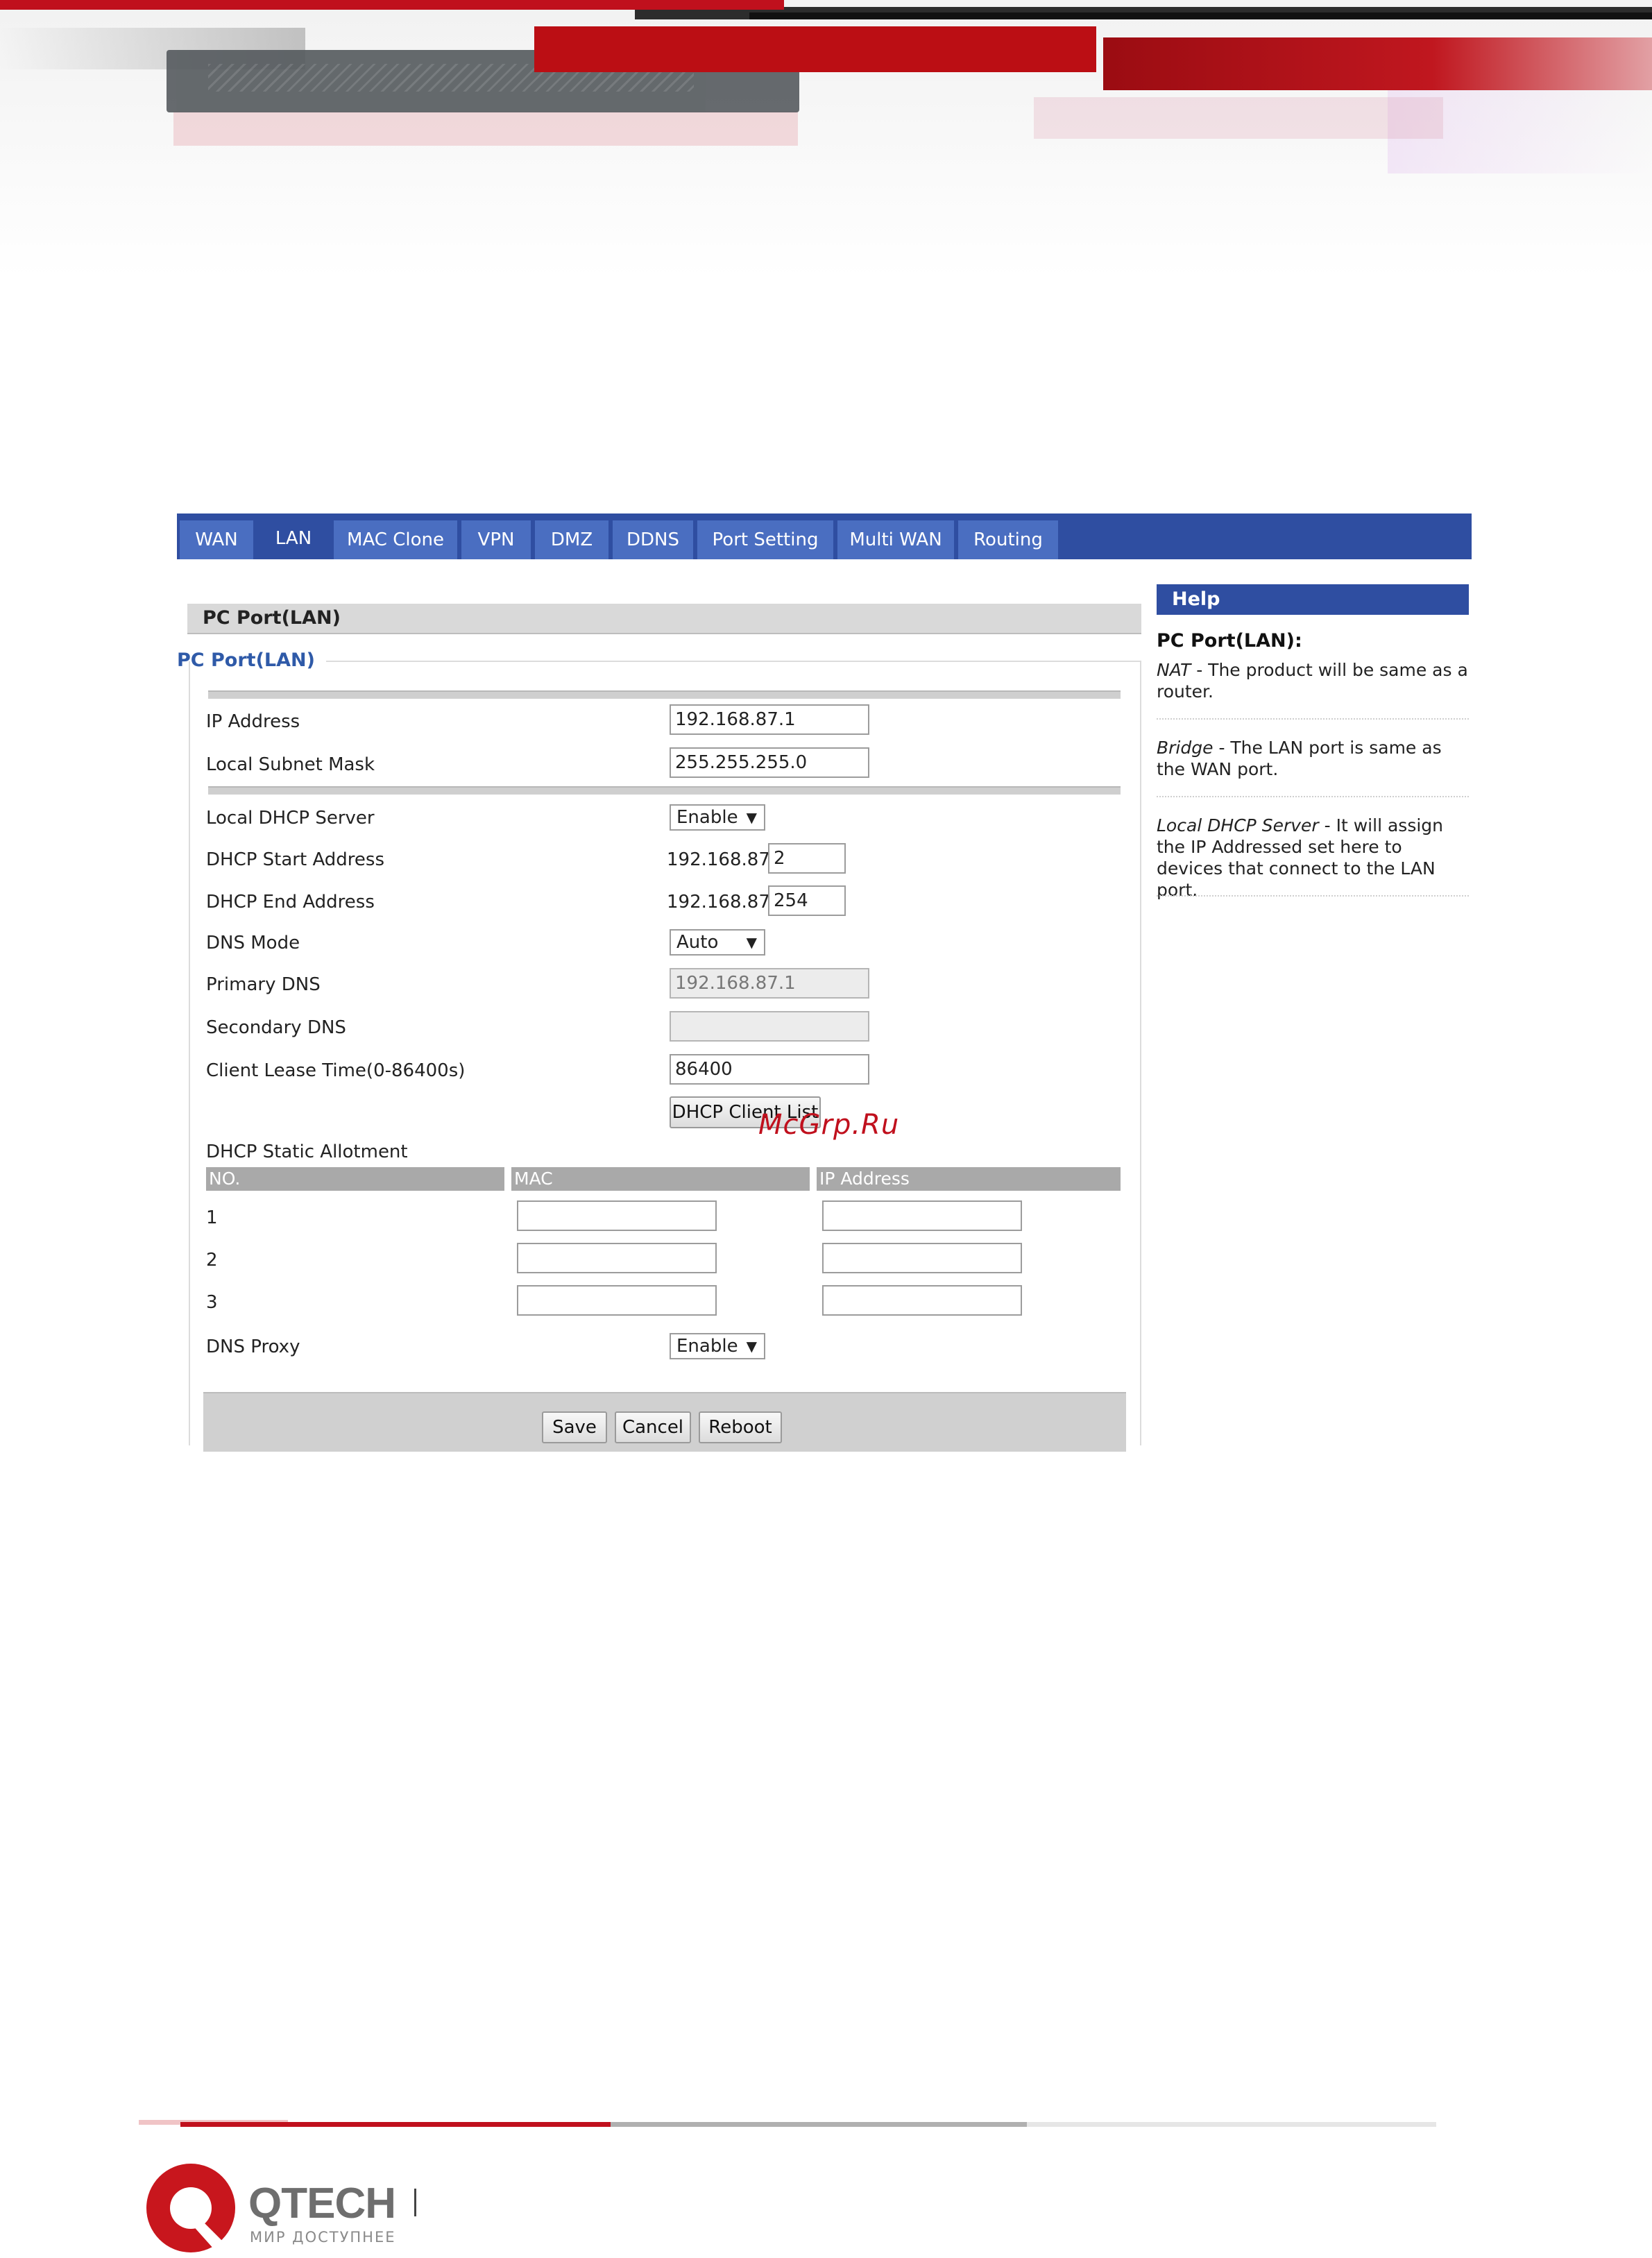 Image resolution: width=1652 pixels, height=2258 pixels. What do you see at coordinates (246, 661) in the screenshot?
I see `fieldset-legend: PC Port(LAN)` at bounding box center [246, 661].